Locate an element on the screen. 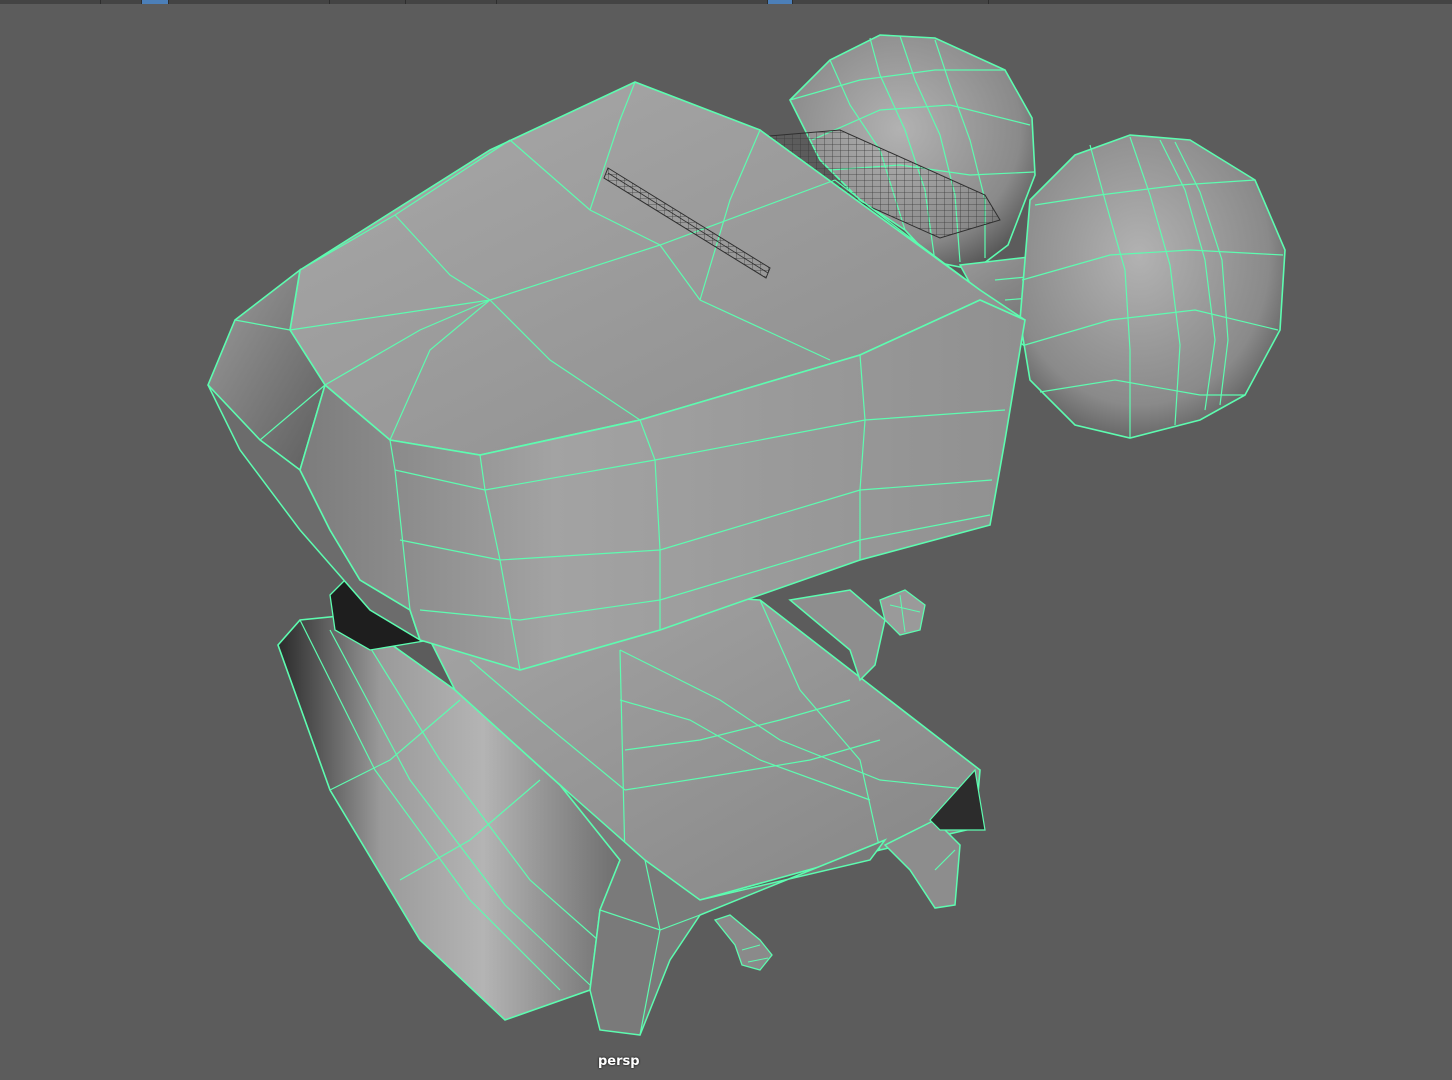 This screenshot has height=1080, width=1452. camera-name-label: persp is located at coordinates (619, 1061).